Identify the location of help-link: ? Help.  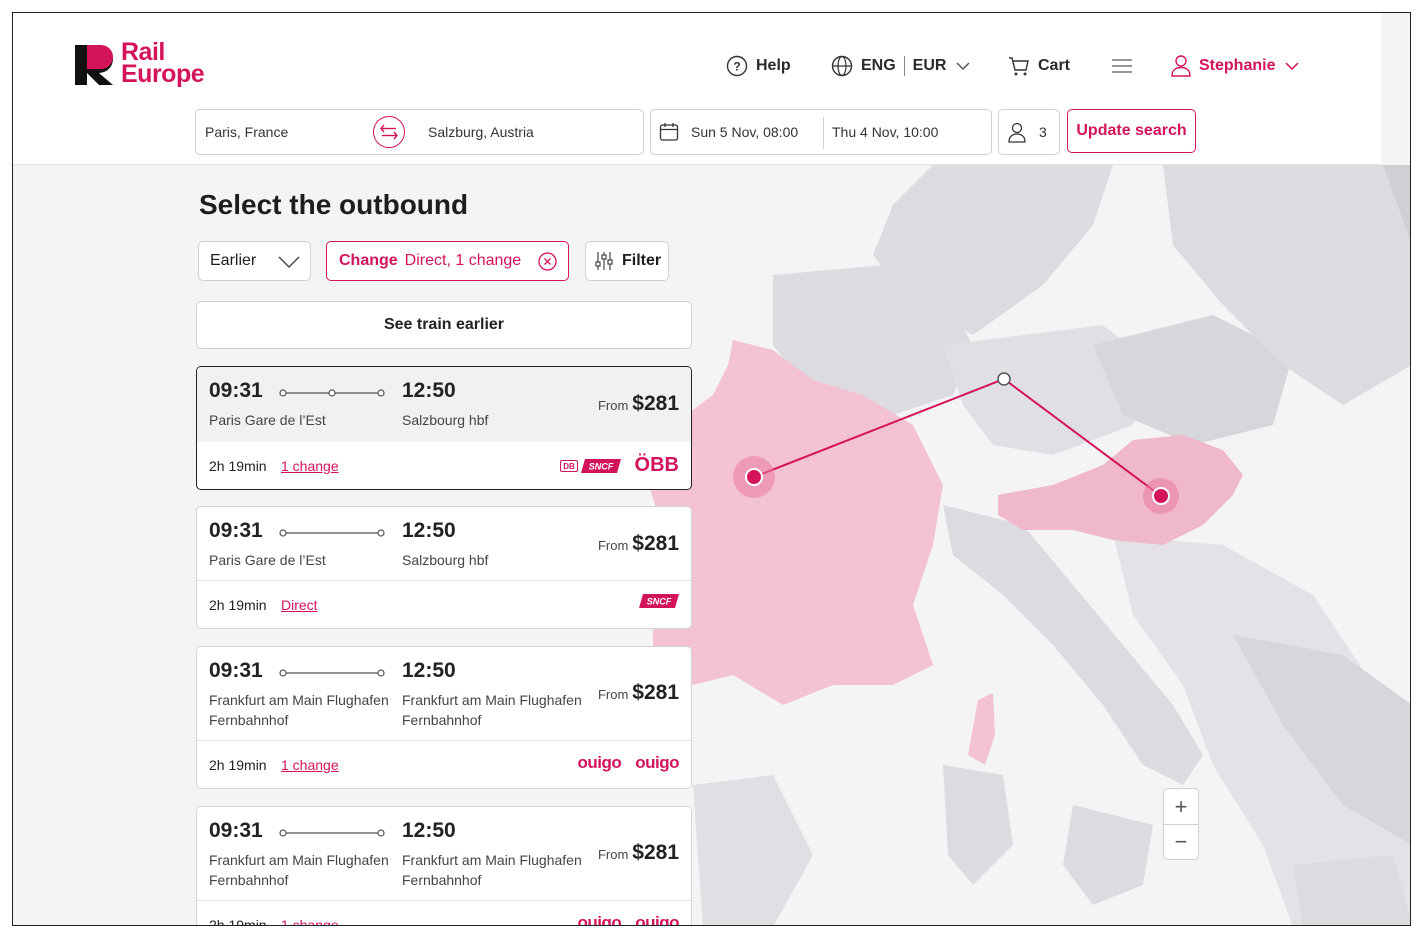
(758, 66).